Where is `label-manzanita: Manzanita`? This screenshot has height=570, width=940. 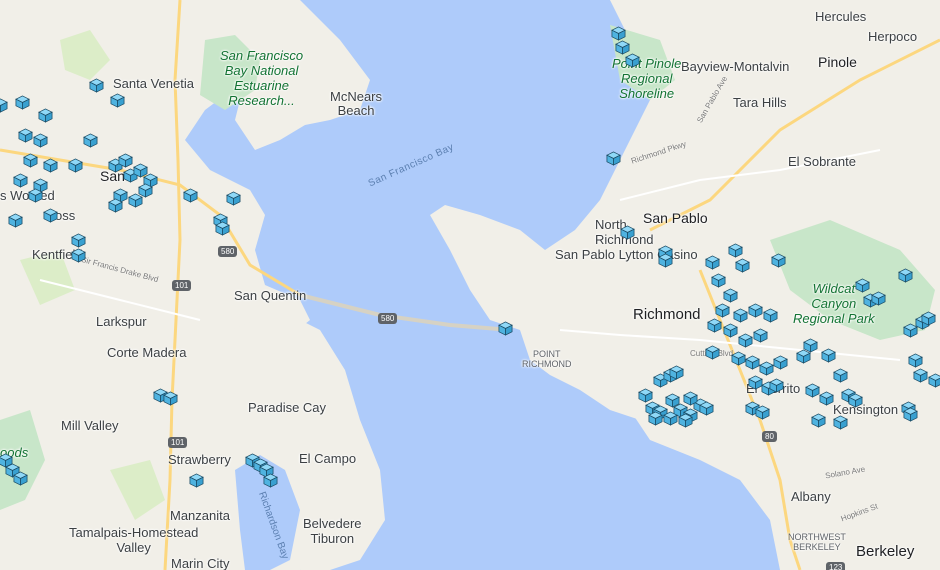 label-manzanita: Manzanita is located at coordinates (200, 515).